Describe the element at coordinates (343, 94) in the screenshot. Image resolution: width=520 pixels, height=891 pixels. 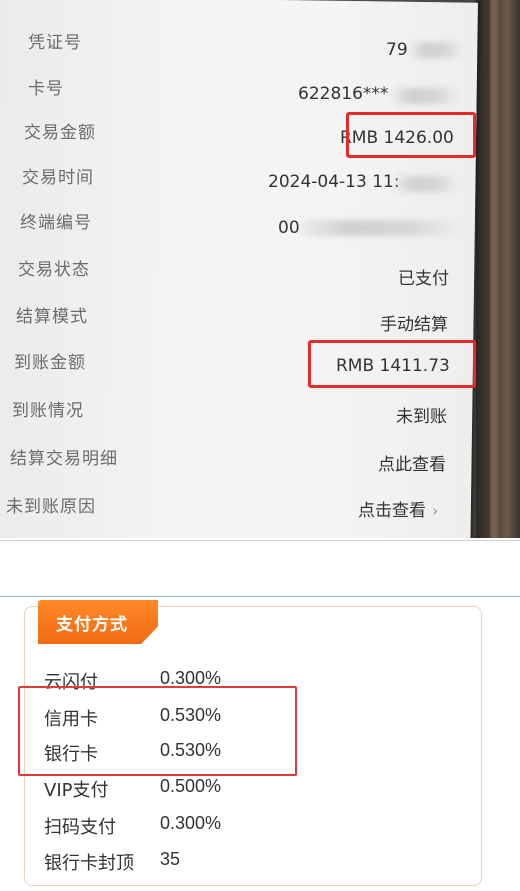
I see `value-card-no: 622816***` at that location.